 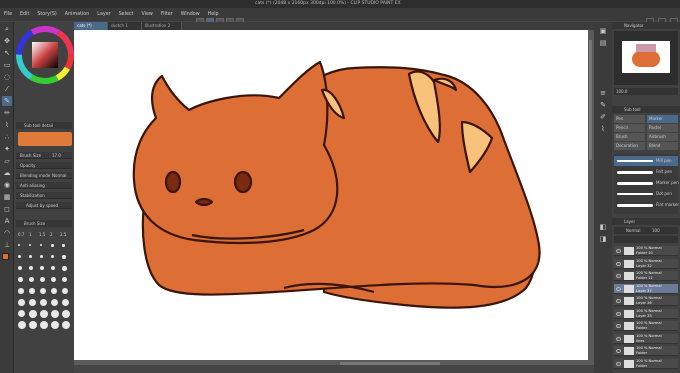 What do you see at coordinates (91, 26) in the screenshot?
I see `tab-cats: cats (*)` at bounding box center [91, 26].